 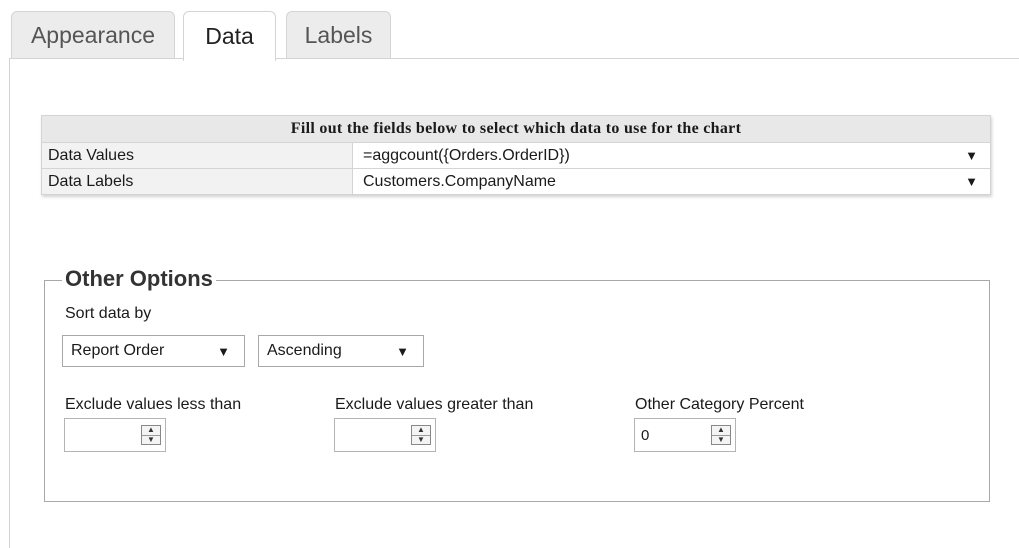 I want to click on table-row: Data Labels Customers.CompanyName ▼, so click(x=516, y=181).